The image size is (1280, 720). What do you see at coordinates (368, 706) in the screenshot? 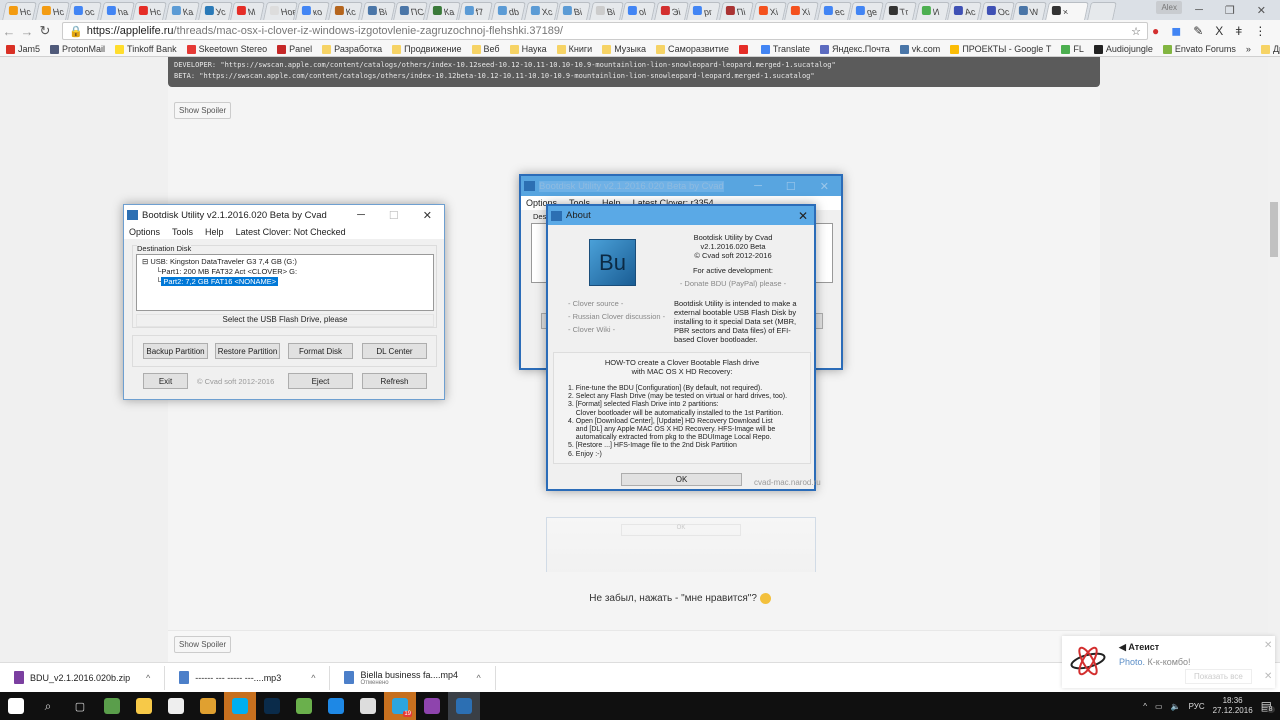
I see `settings-taskbar-icon` at bounding box center [368, 706].